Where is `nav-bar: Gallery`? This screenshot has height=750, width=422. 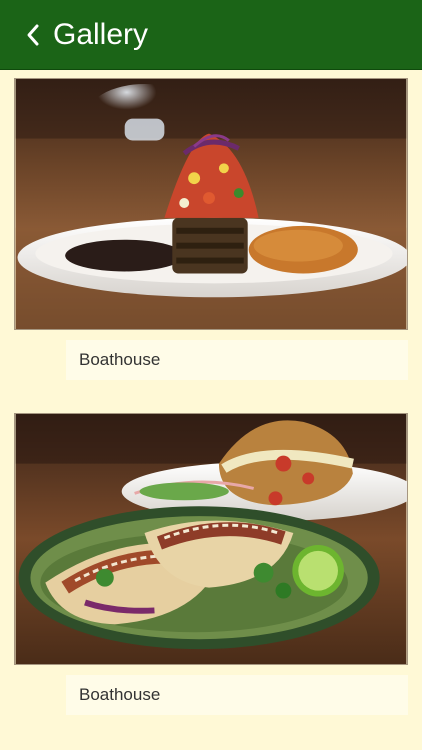 nav-bar: Gallery is located at coordinates (211, 35).